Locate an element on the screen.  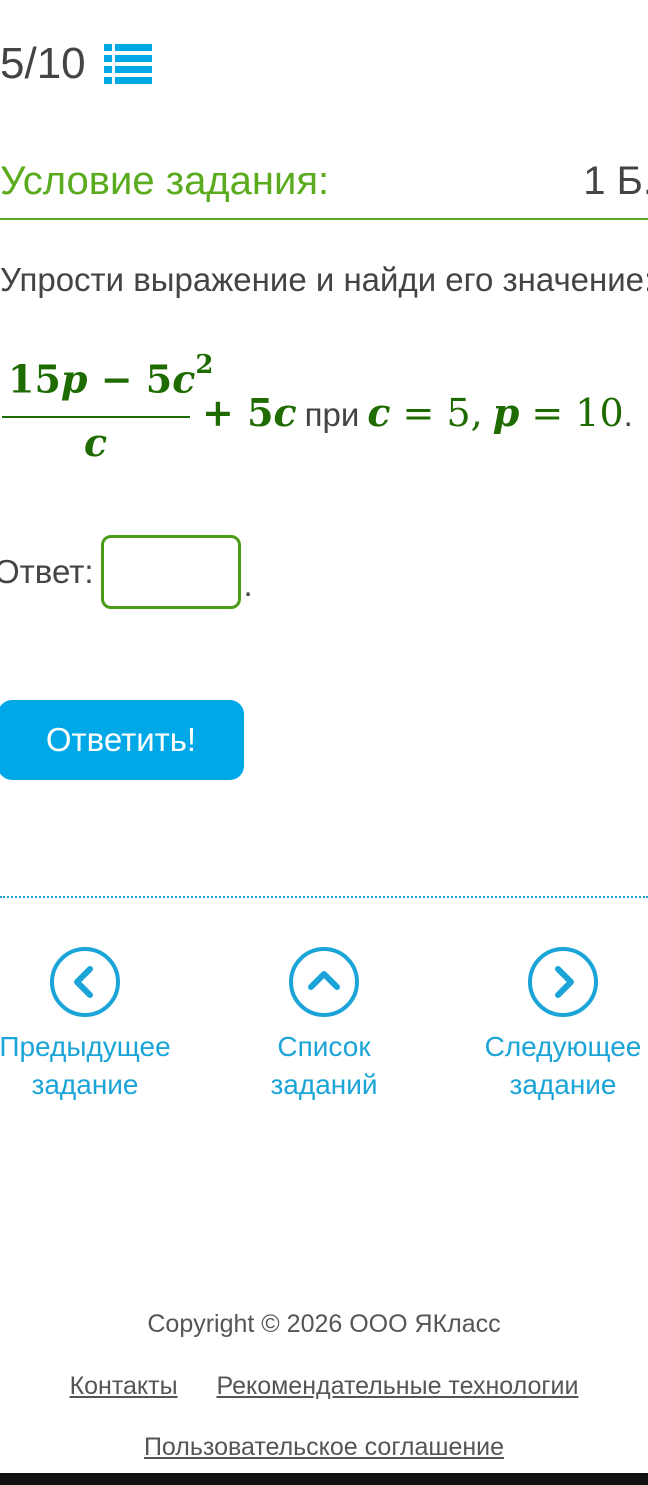
at-word: при is located at coordinates (332, 414).